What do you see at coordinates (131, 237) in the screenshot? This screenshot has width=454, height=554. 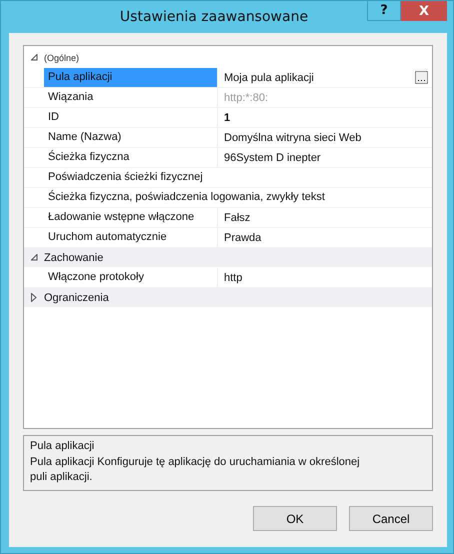 I see `property-name: Uruchom automatycznie` at bounding box center [131, 237].